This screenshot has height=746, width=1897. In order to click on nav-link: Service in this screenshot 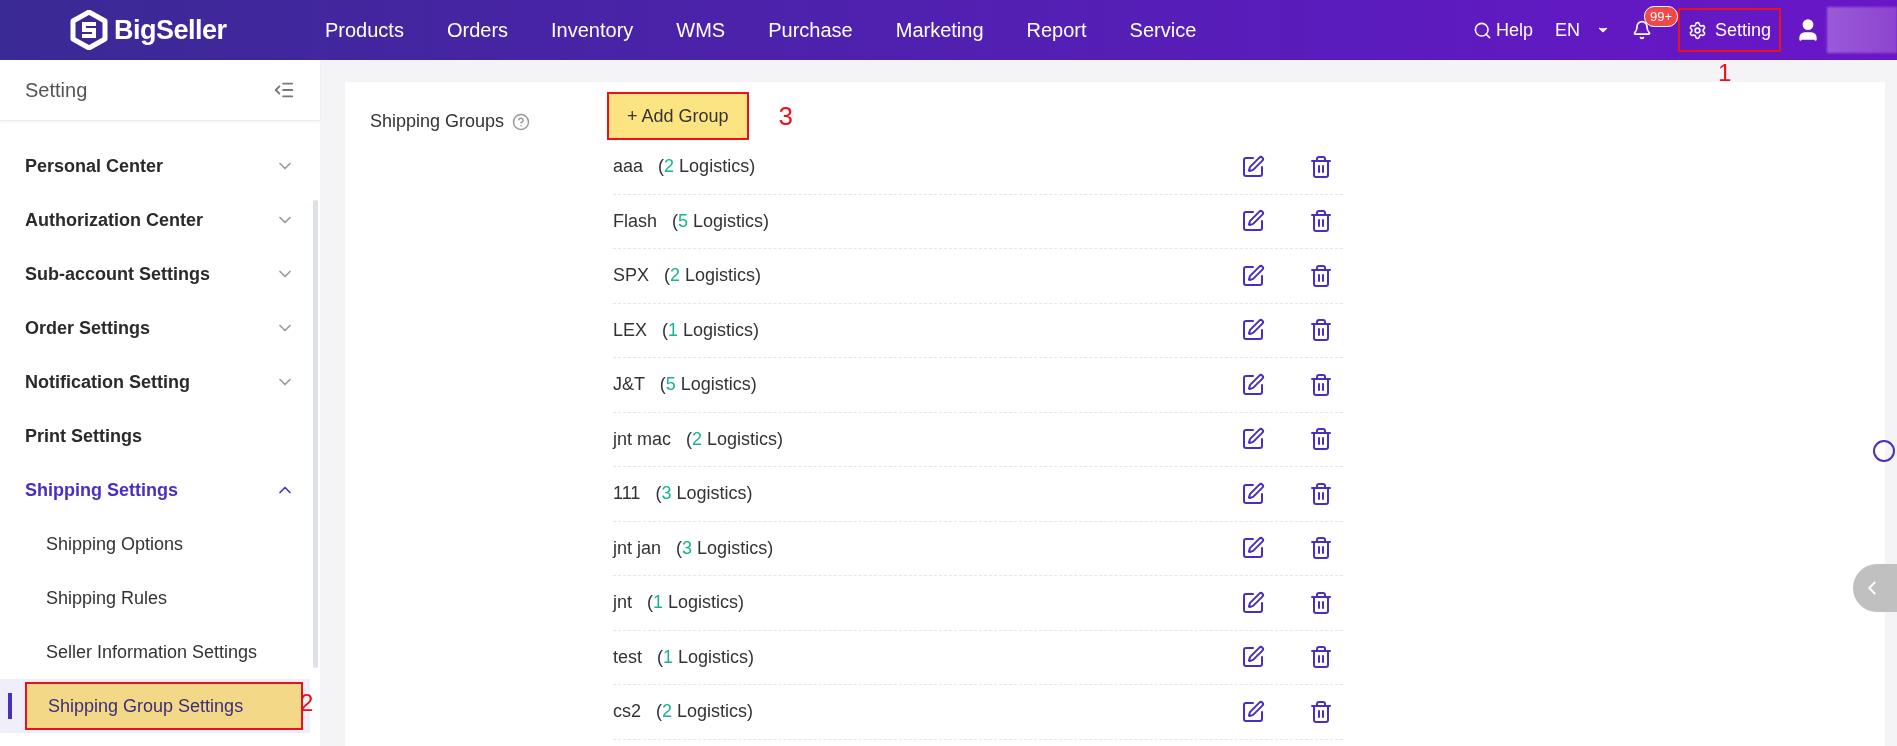, I will do `click(1163, 30)`.